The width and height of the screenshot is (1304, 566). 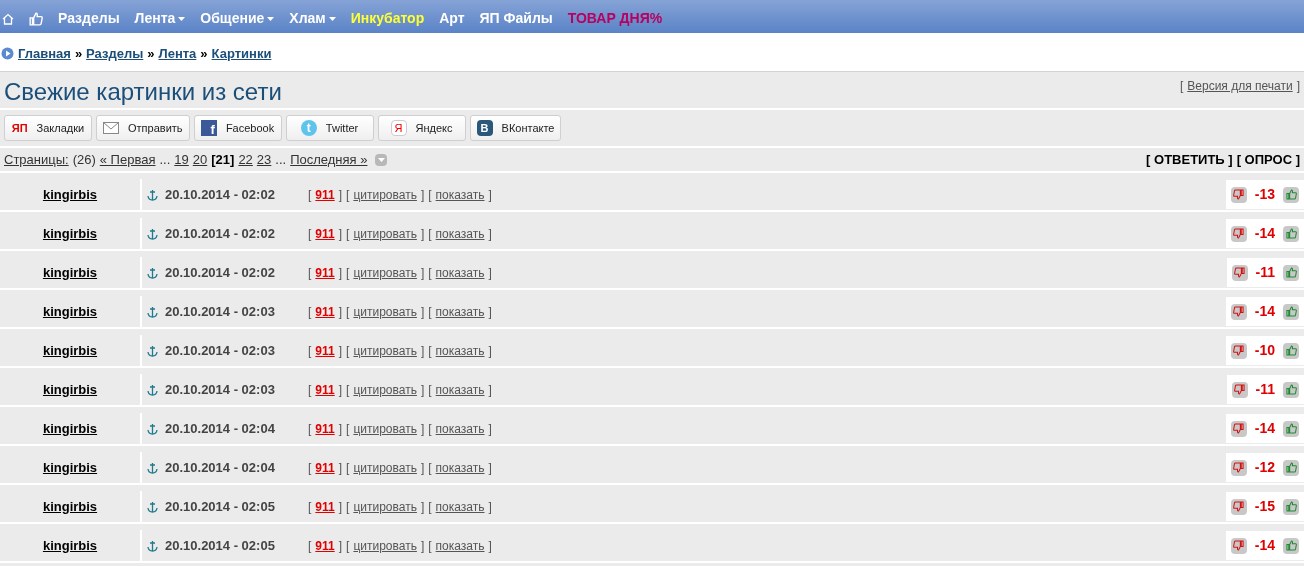 What do you see at coordinates (515, 128) in the screenshot?
I see `share-button: B ВКонтакте` at bounding box center [515, 128].